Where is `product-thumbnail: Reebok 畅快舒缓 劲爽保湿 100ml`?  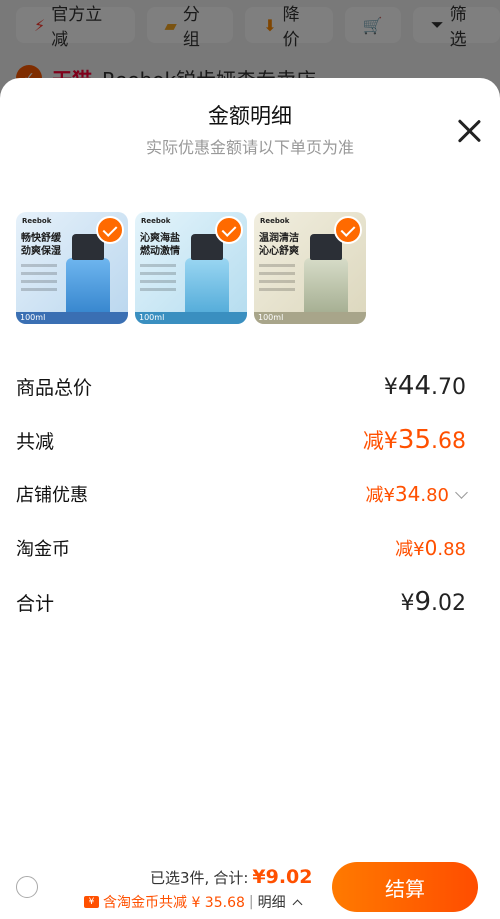
product-thumbnail: Reebok 畅快舒缓 劲爽保湿 100ml is located at coordinates (72, 268).